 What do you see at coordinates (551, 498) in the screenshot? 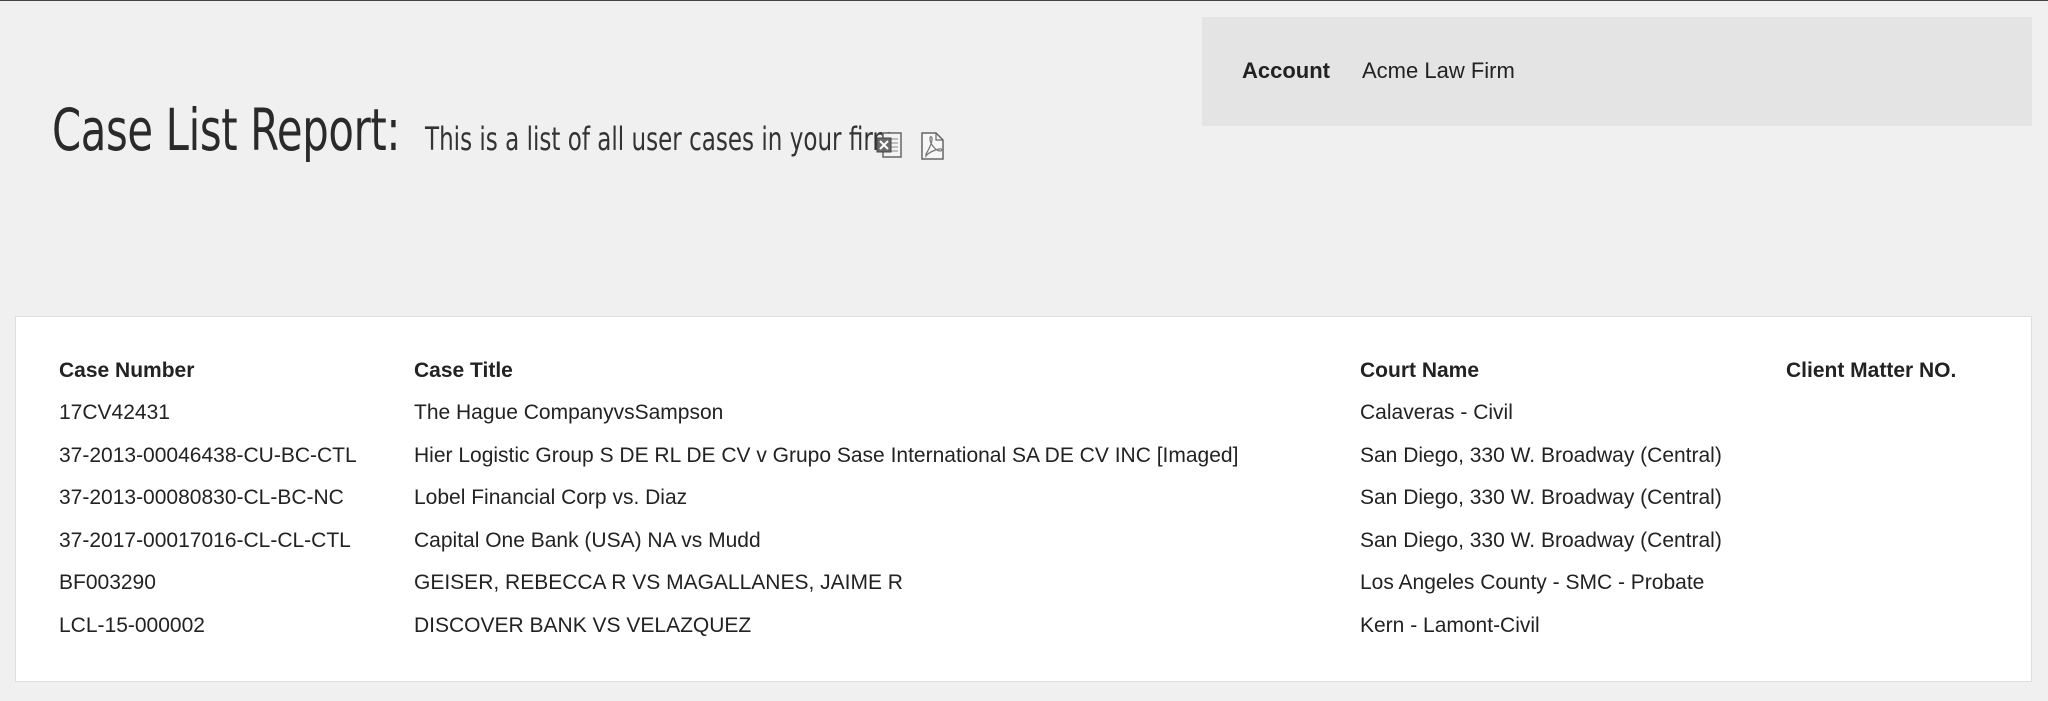
I see `case-title-cell: Lobel Financial Corp vs. Diaz` at bounding box center [551, 498].